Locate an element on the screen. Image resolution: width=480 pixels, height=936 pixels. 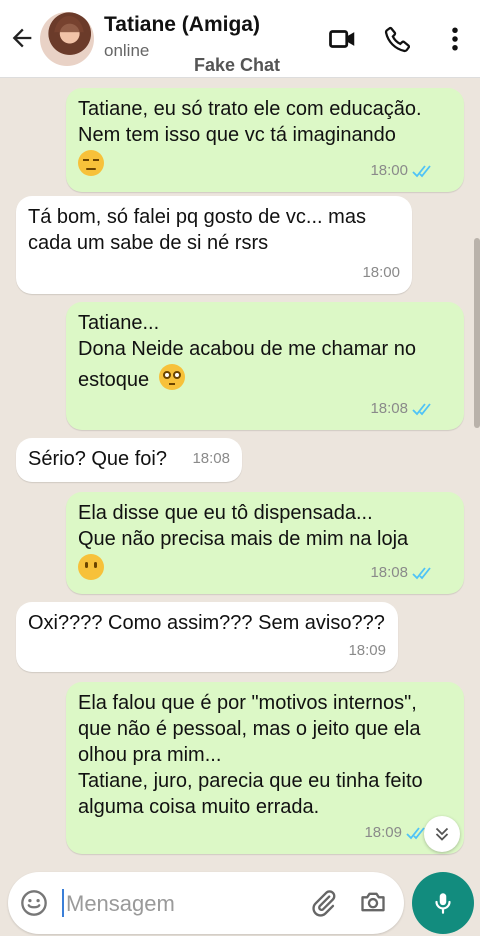
double-chevron-down-icon is located at coordinates (442, 834).